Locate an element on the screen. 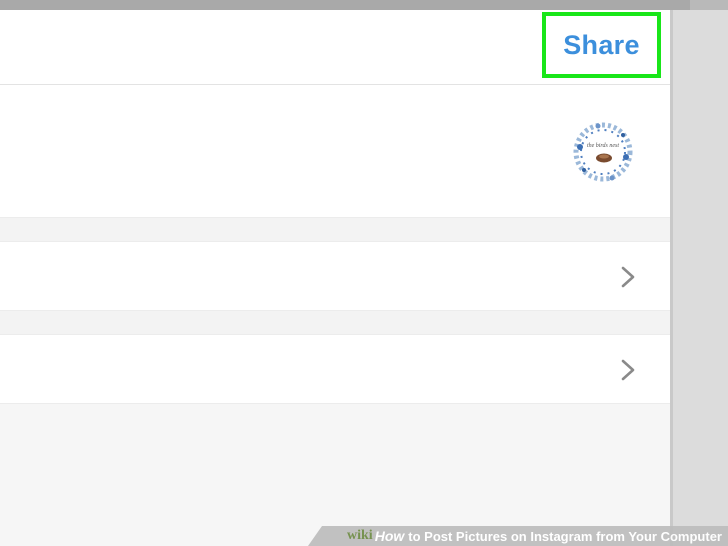  watermark-brand: wiki is located at coordinates (360, 535).